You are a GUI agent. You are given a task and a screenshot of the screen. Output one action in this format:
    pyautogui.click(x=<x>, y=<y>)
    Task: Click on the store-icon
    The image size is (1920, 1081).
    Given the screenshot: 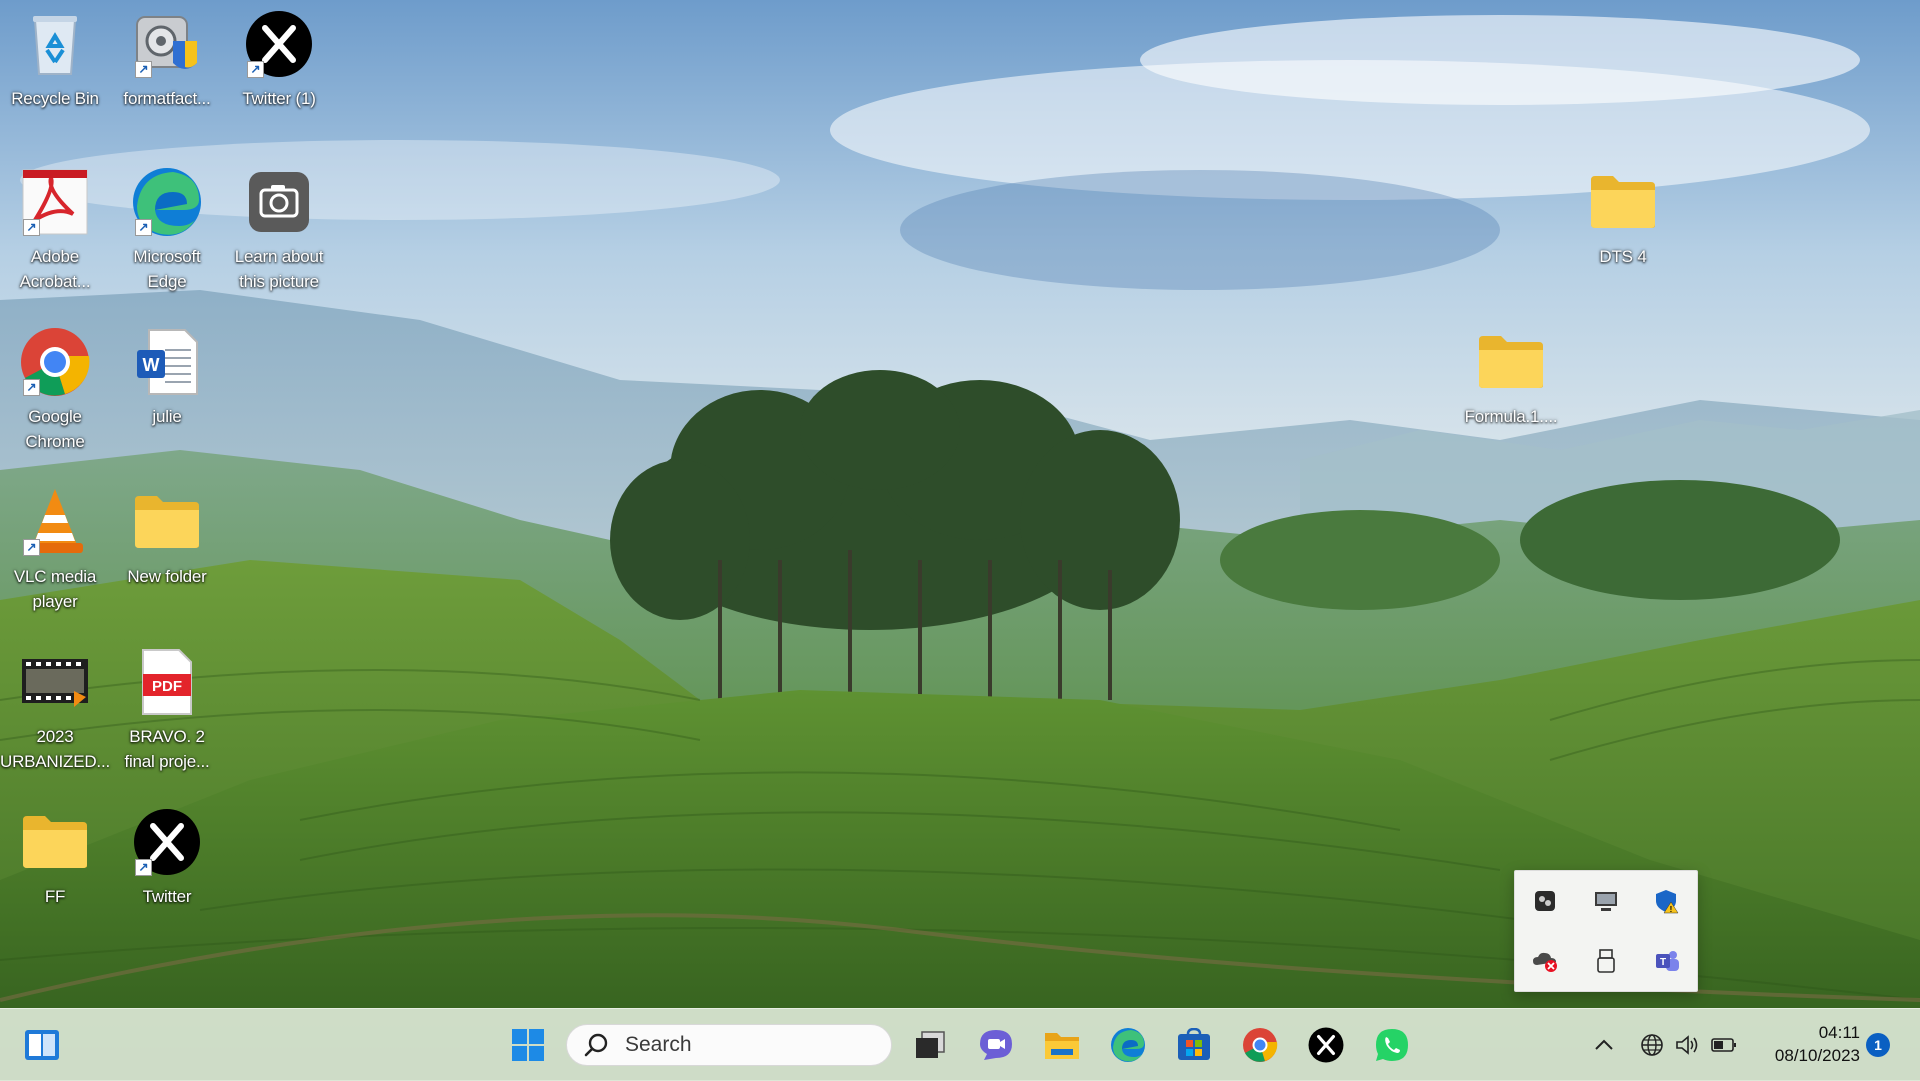 What is the action you would take?
    pyautogui.click(x=1194, y=1044)
    